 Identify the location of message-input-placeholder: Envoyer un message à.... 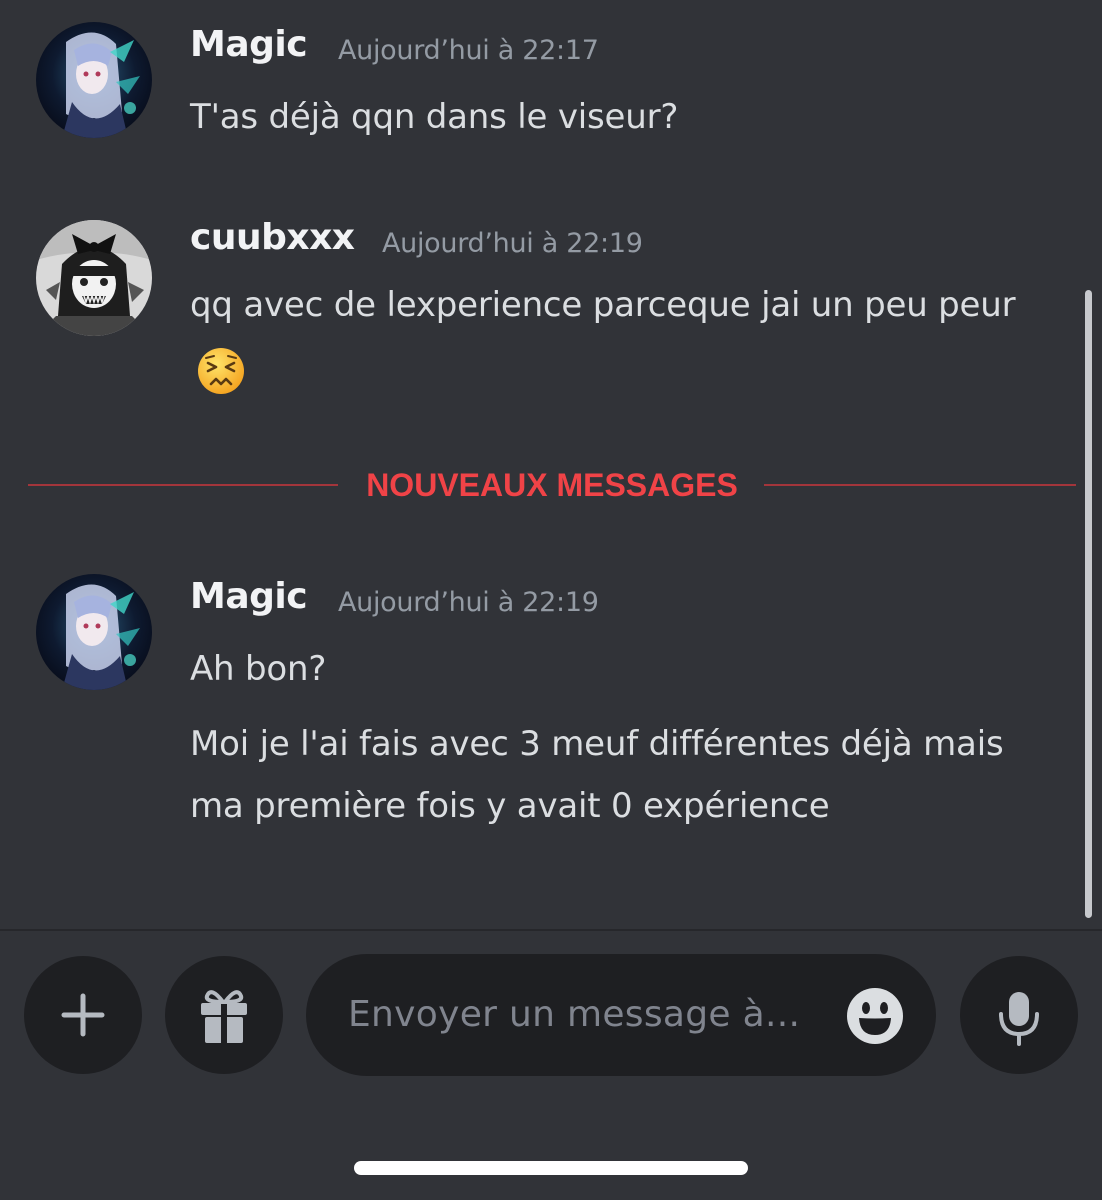
(574, 1014).